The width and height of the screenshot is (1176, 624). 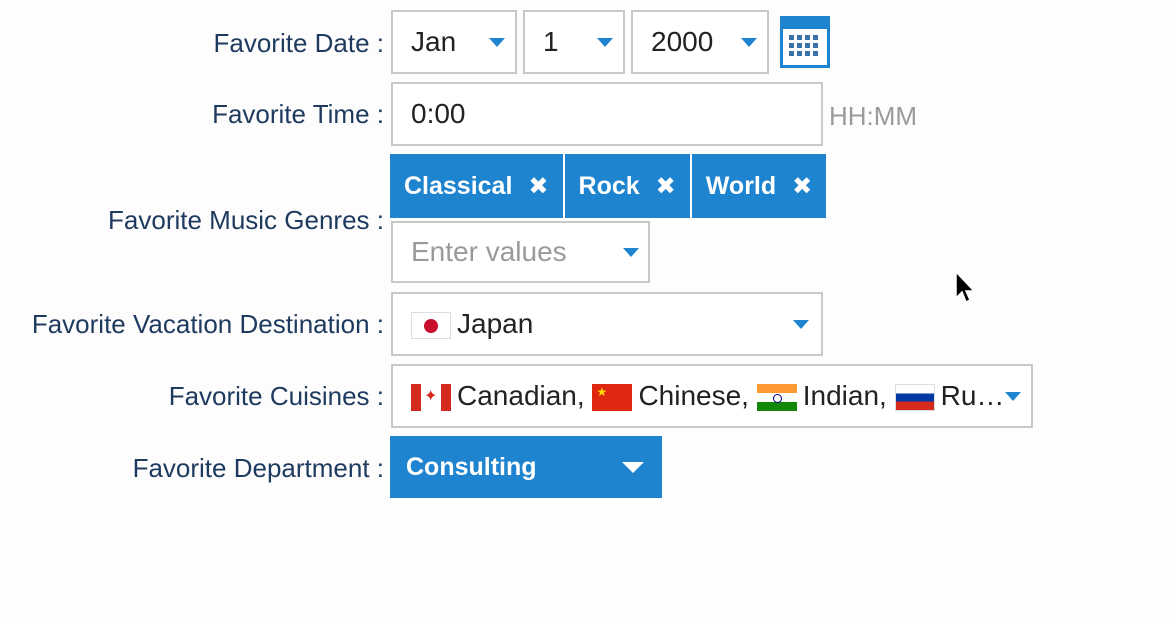 I want to click on vacation-destination-select: Japan, so click(x=607, y=324).